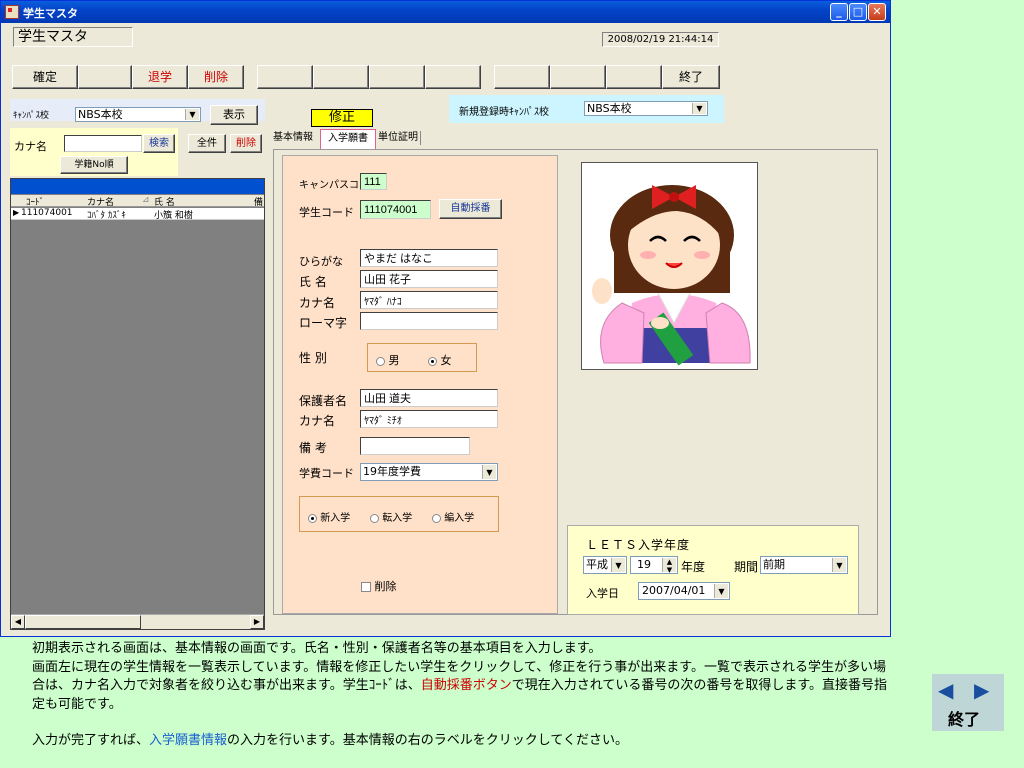  Describe the element at coordinates (159, 143) in the screenshot. I see `search-button: 検索` at that location.